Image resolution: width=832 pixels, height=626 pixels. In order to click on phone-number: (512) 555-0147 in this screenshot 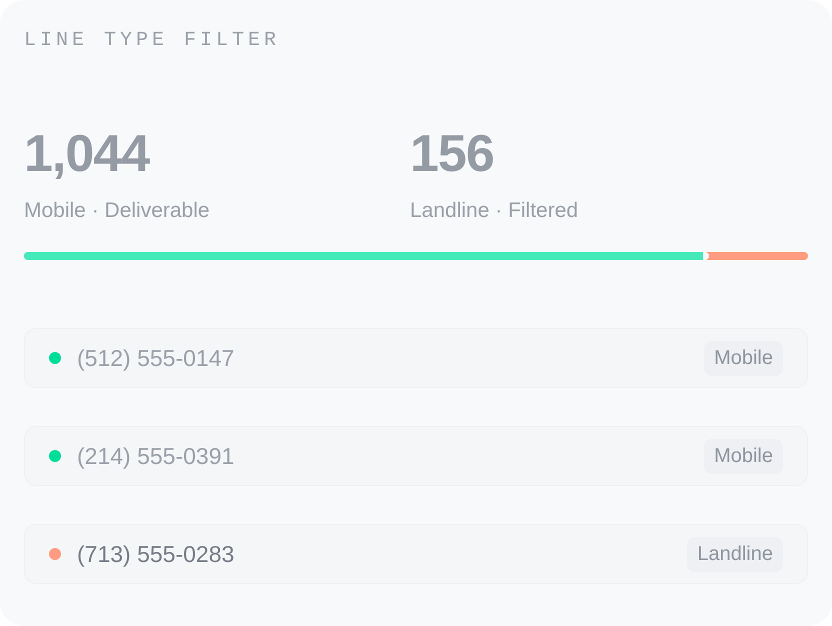, I will do `click(155, 358)`.